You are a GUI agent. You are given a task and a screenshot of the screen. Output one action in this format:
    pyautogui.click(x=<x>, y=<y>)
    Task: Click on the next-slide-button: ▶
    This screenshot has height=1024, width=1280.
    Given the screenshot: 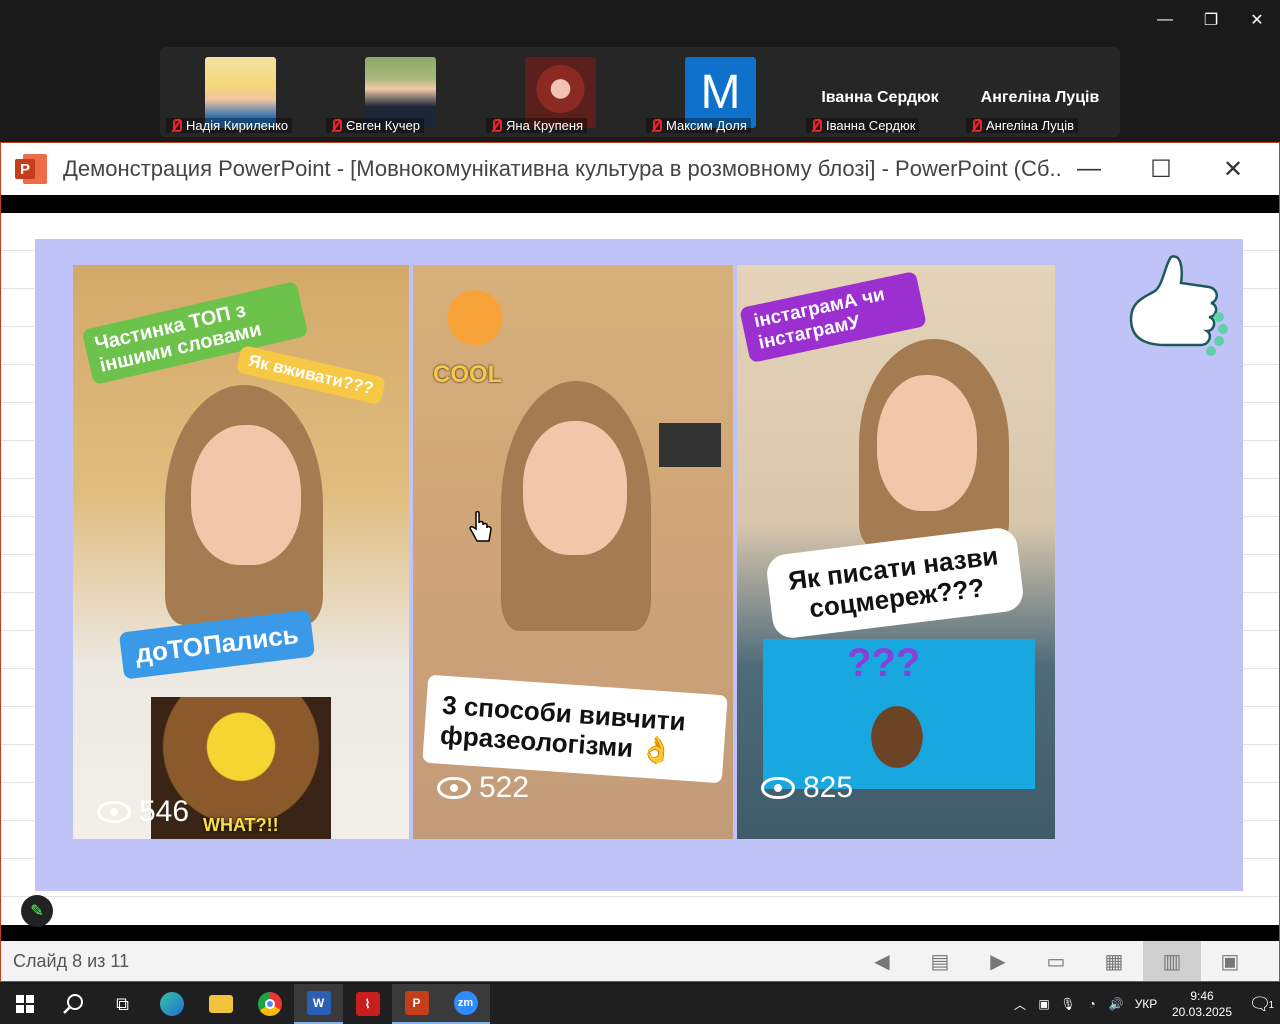 What is the action you would take?
    pyautogui.click(x=998, y=961)
    